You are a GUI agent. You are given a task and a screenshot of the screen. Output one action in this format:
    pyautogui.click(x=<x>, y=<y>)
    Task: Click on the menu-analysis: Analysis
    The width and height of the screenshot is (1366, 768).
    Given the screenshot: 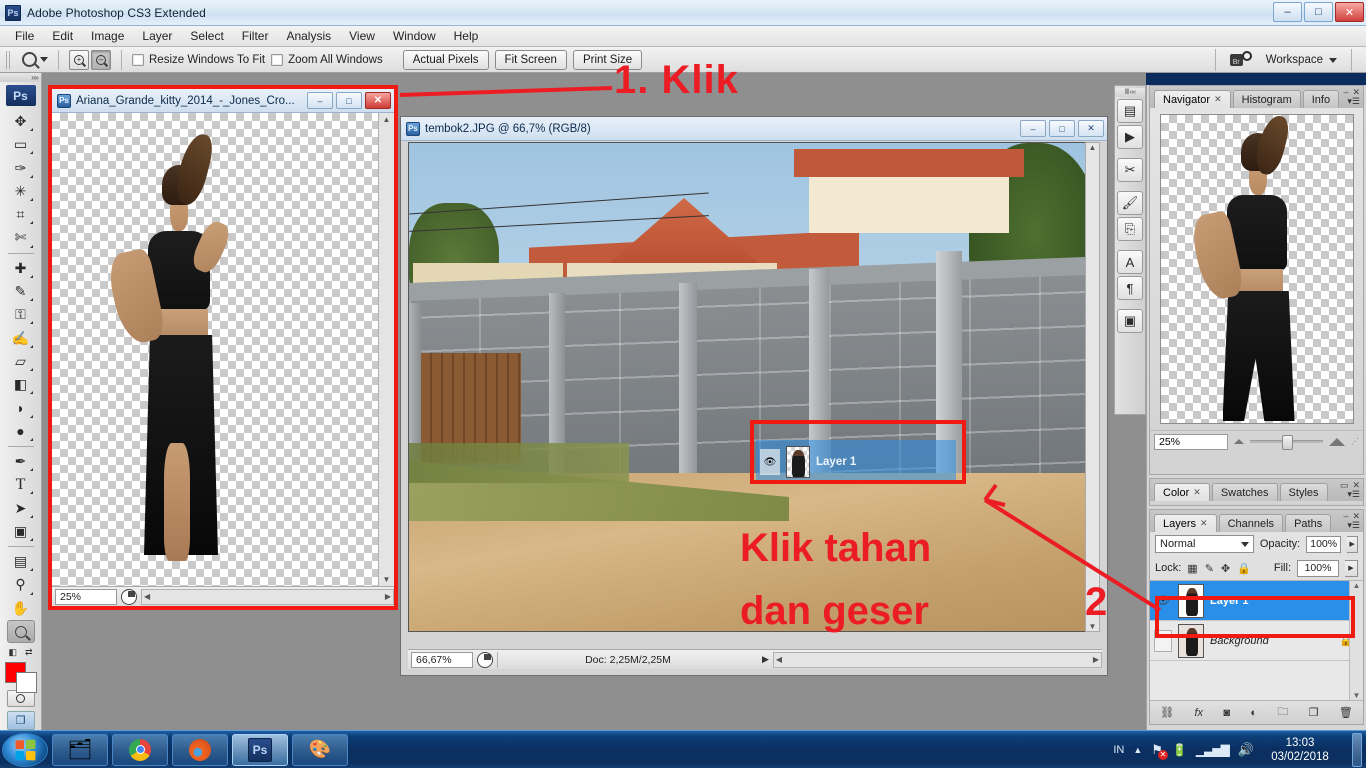 What is the action you would take?
    pyautogui.click(x=308, y=36)
    